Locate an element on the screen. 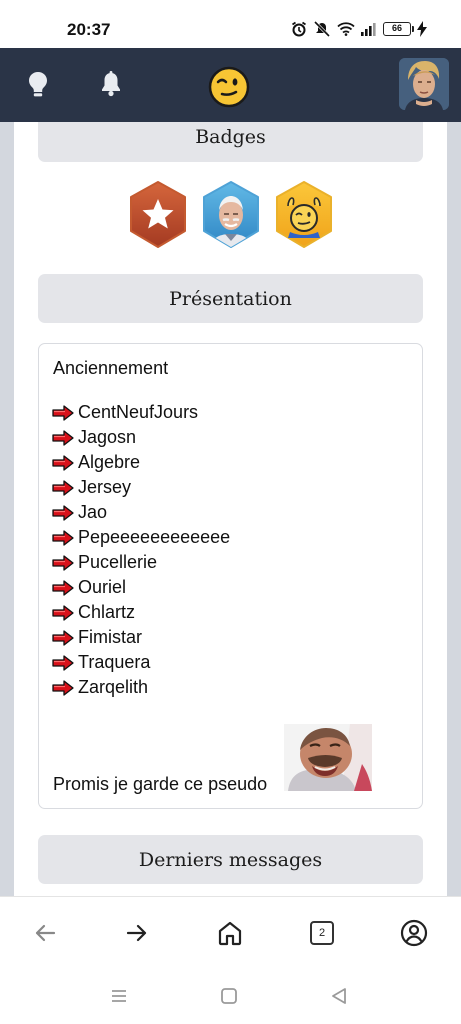  list-item: Fimistar is located at coordinates (141, 637).